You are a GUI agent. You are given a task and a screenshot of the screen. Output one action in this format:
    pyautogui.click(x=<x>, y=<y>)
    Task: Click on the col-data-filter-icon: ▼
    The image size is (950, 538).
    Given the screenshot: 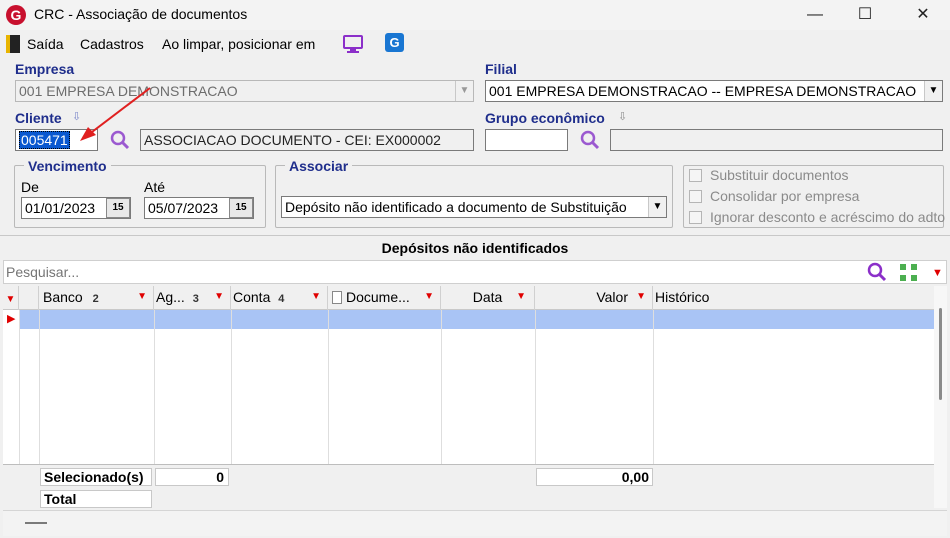 What is the action you would take?
    pyautogui.click(x=521, y=297)
    